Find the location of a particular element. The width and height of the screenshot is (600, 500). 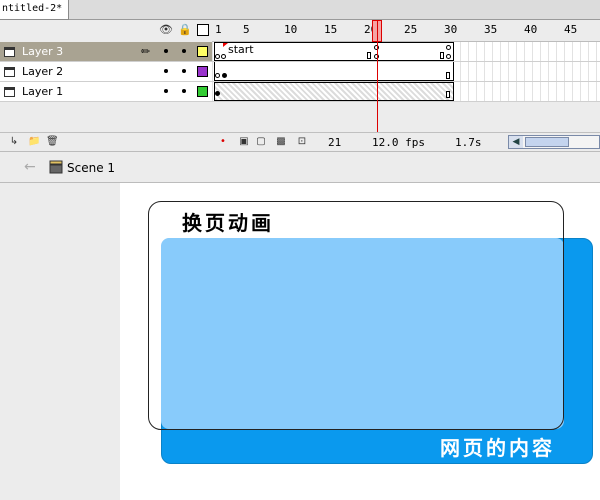

frame-span is located at coordinates (334, 71).